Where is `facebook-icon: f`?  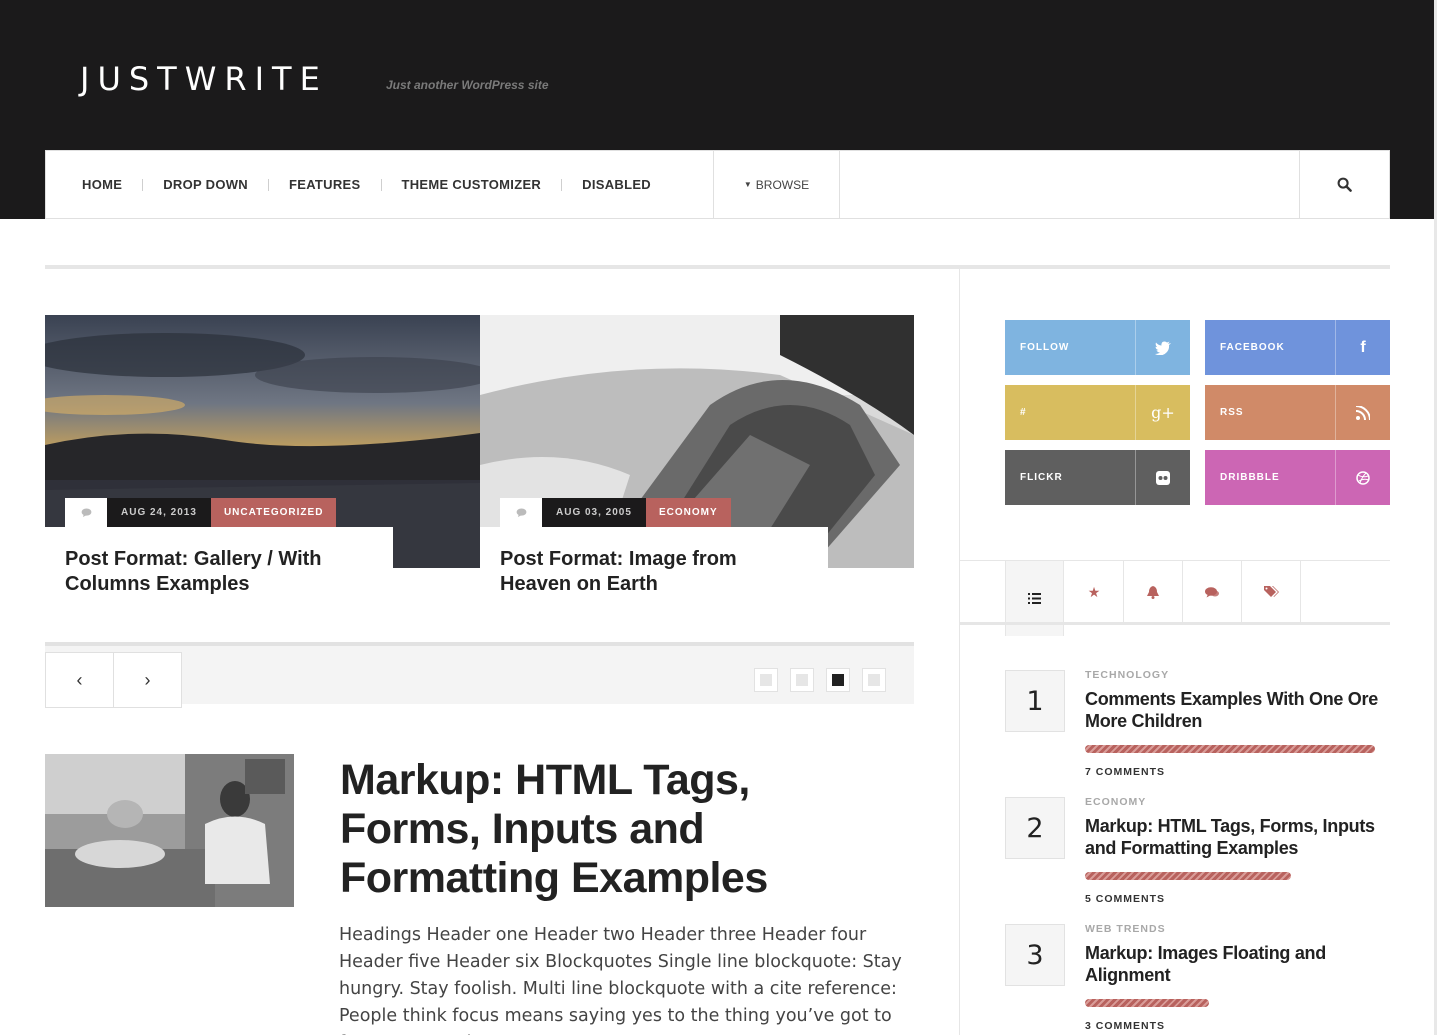
facebook-icon: f is located at coordinates (1362, 347).